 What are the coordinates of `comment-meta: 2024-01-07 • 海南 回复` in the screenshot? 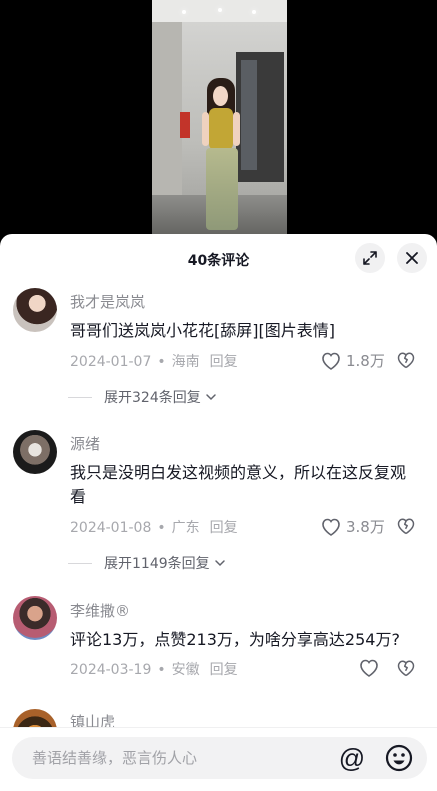 It's located at (154, 361).